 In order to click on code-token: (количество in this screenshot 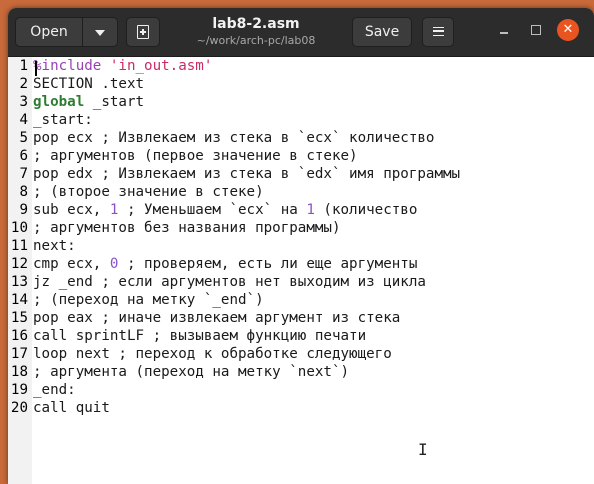, I will do `click(366, 210)`.